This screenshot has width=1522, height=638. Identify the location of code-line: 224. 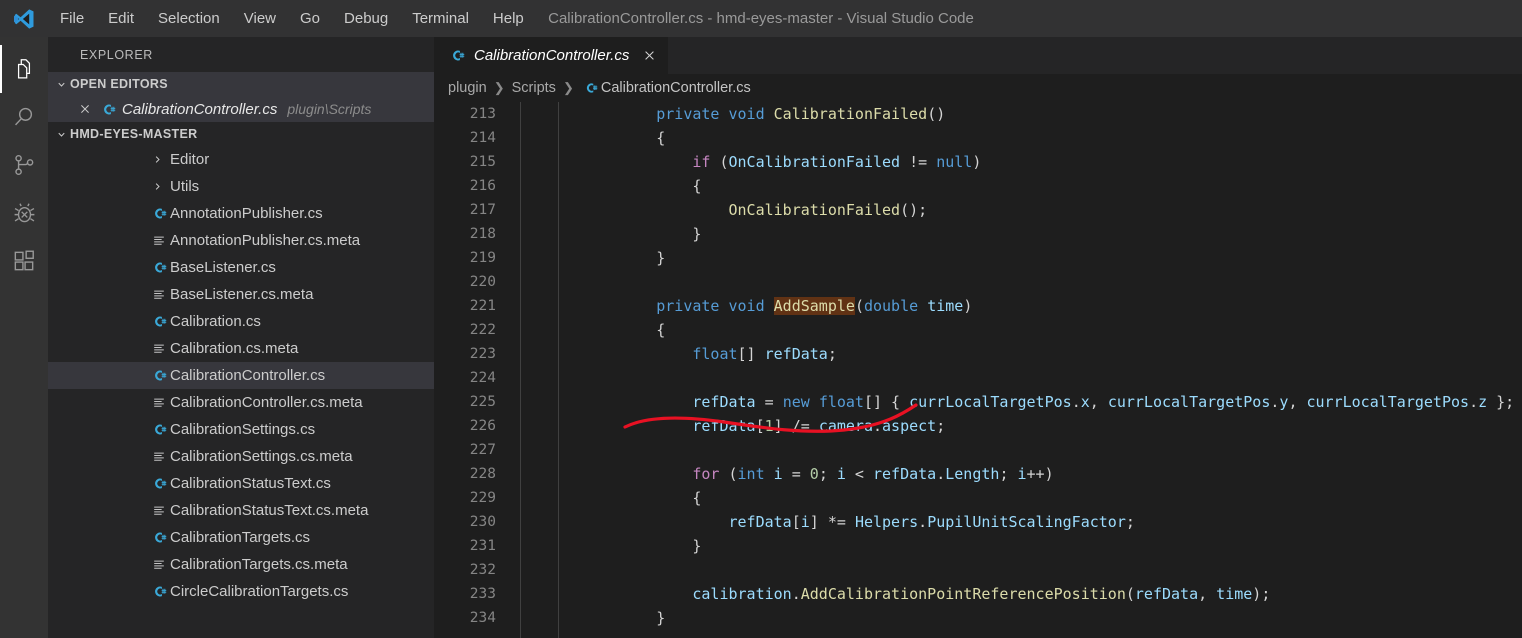
(978, 378).